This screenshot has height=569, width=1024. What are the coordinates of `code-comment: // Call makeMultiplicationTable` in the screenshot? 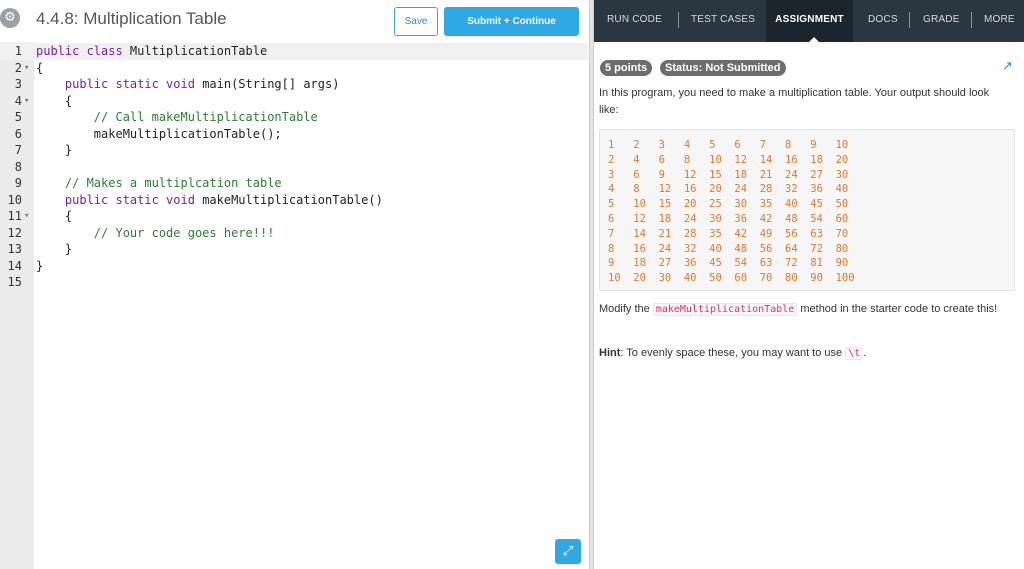 It's located at (205, 117).